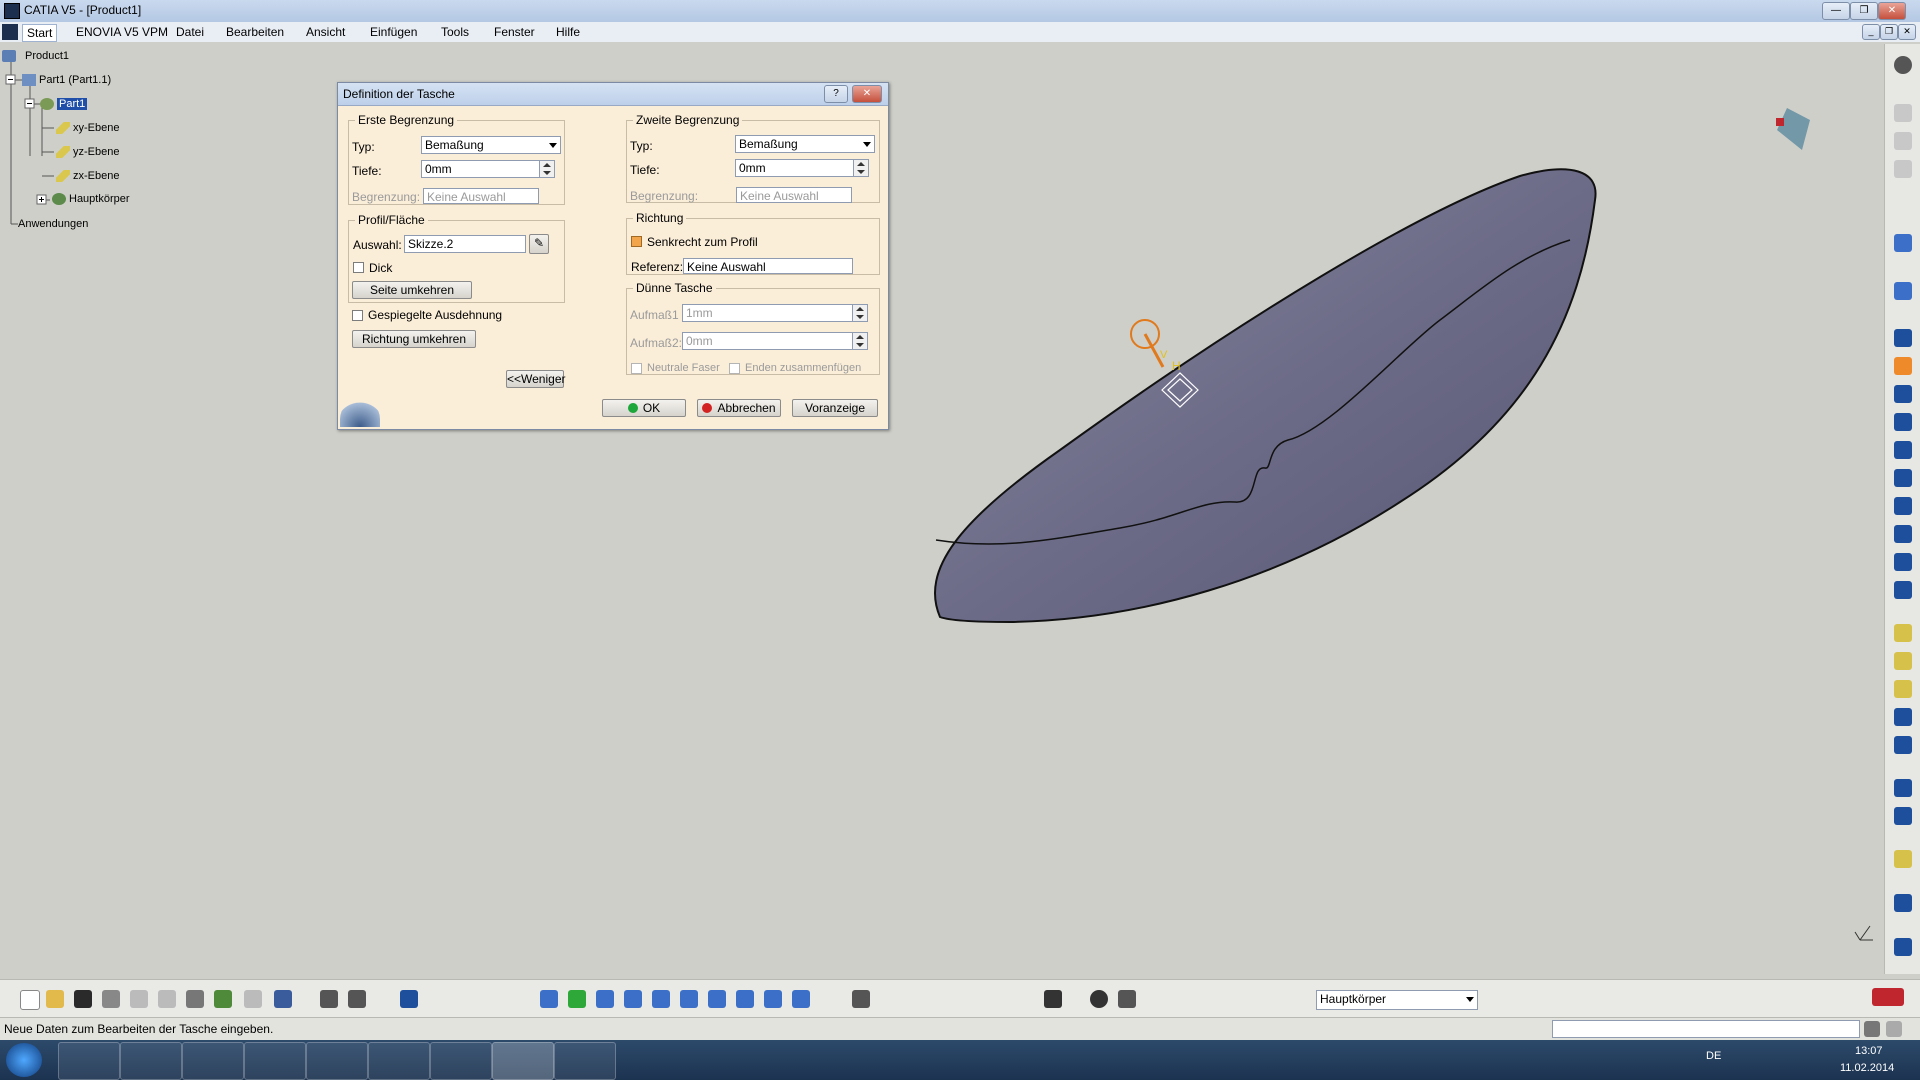 The height and width of the screenshot is (1080, 1920). Describe the element at coordinates (717, 999) in the screenshot. I see `normal-view-icon` at that location.